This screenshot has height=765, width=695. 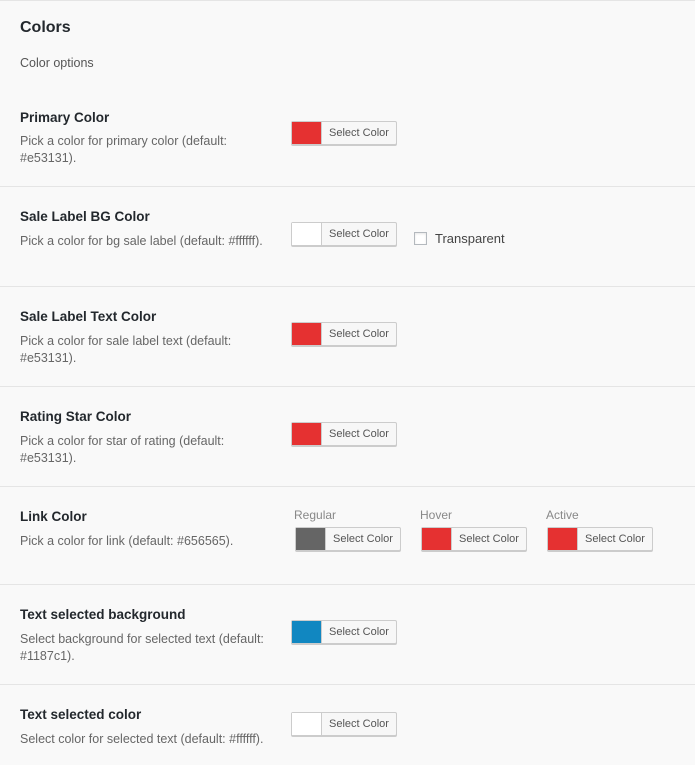 What do you see at coordinates (436, 515) in the screenshot?
I see `link-hover-label: Hover` at bounding box center [436, 515].